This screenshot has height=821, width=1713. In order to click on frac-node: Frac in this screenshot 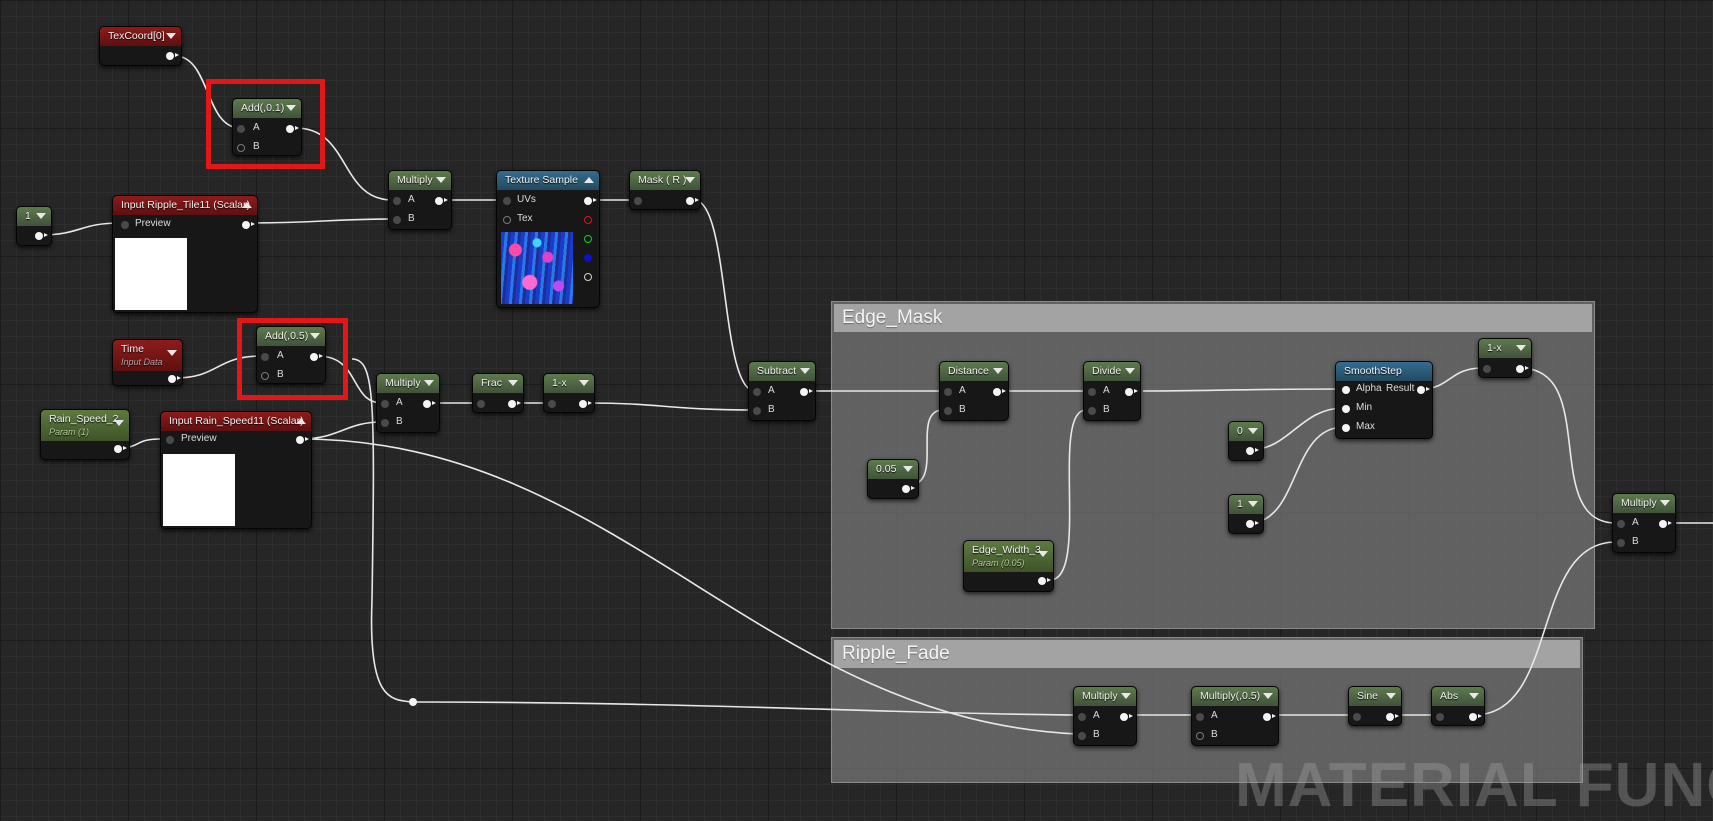, I will do `click(498, 393)`.